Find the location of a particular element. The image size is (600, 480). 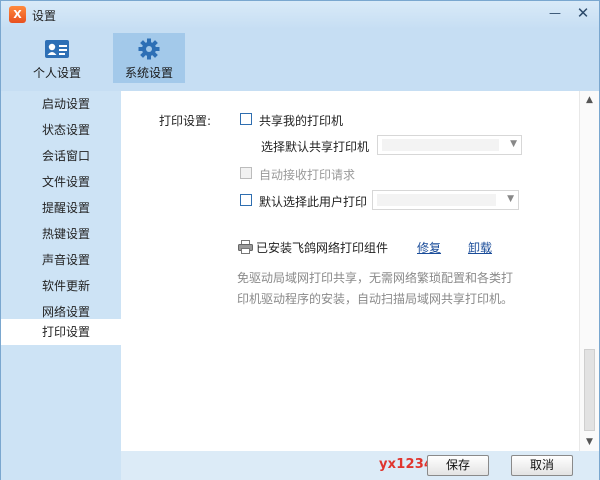

default-user-print-label: 默认选择此用户打印 is located at coordinates (313, 202).